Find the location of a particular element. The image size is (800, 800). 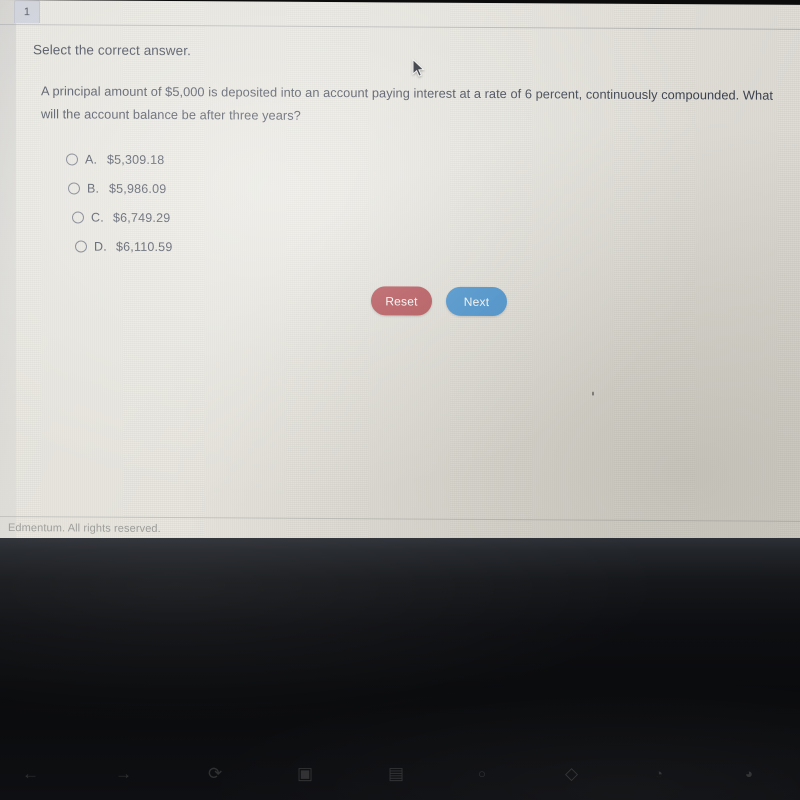

option-letter-a: A. is located at coordinates (91, 159).